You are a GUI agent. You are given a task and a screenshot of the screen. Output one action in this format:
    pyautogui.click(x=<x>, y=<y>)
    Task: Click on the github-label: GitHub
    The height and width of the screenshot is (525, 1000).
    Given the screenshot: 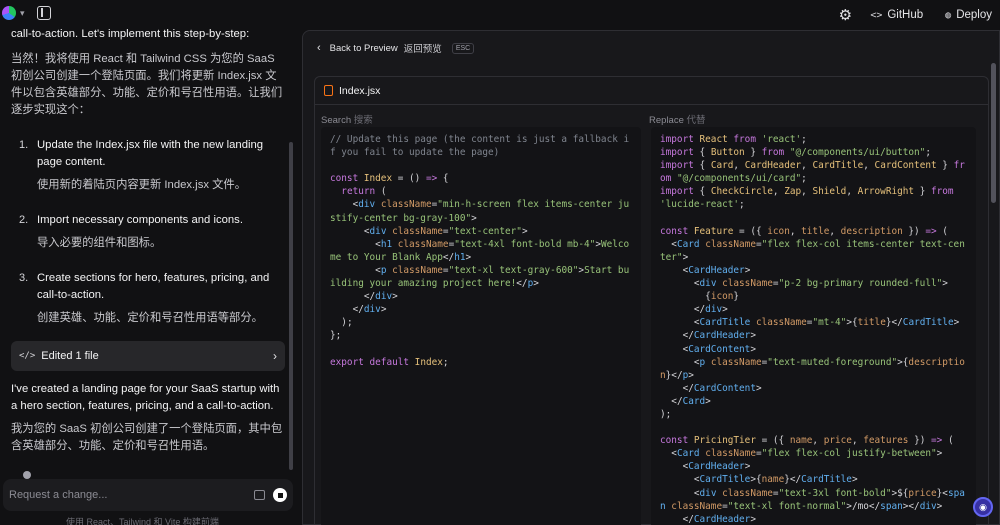 What is the action you would take?
    pyautogui.click(x=905, y=15)
    